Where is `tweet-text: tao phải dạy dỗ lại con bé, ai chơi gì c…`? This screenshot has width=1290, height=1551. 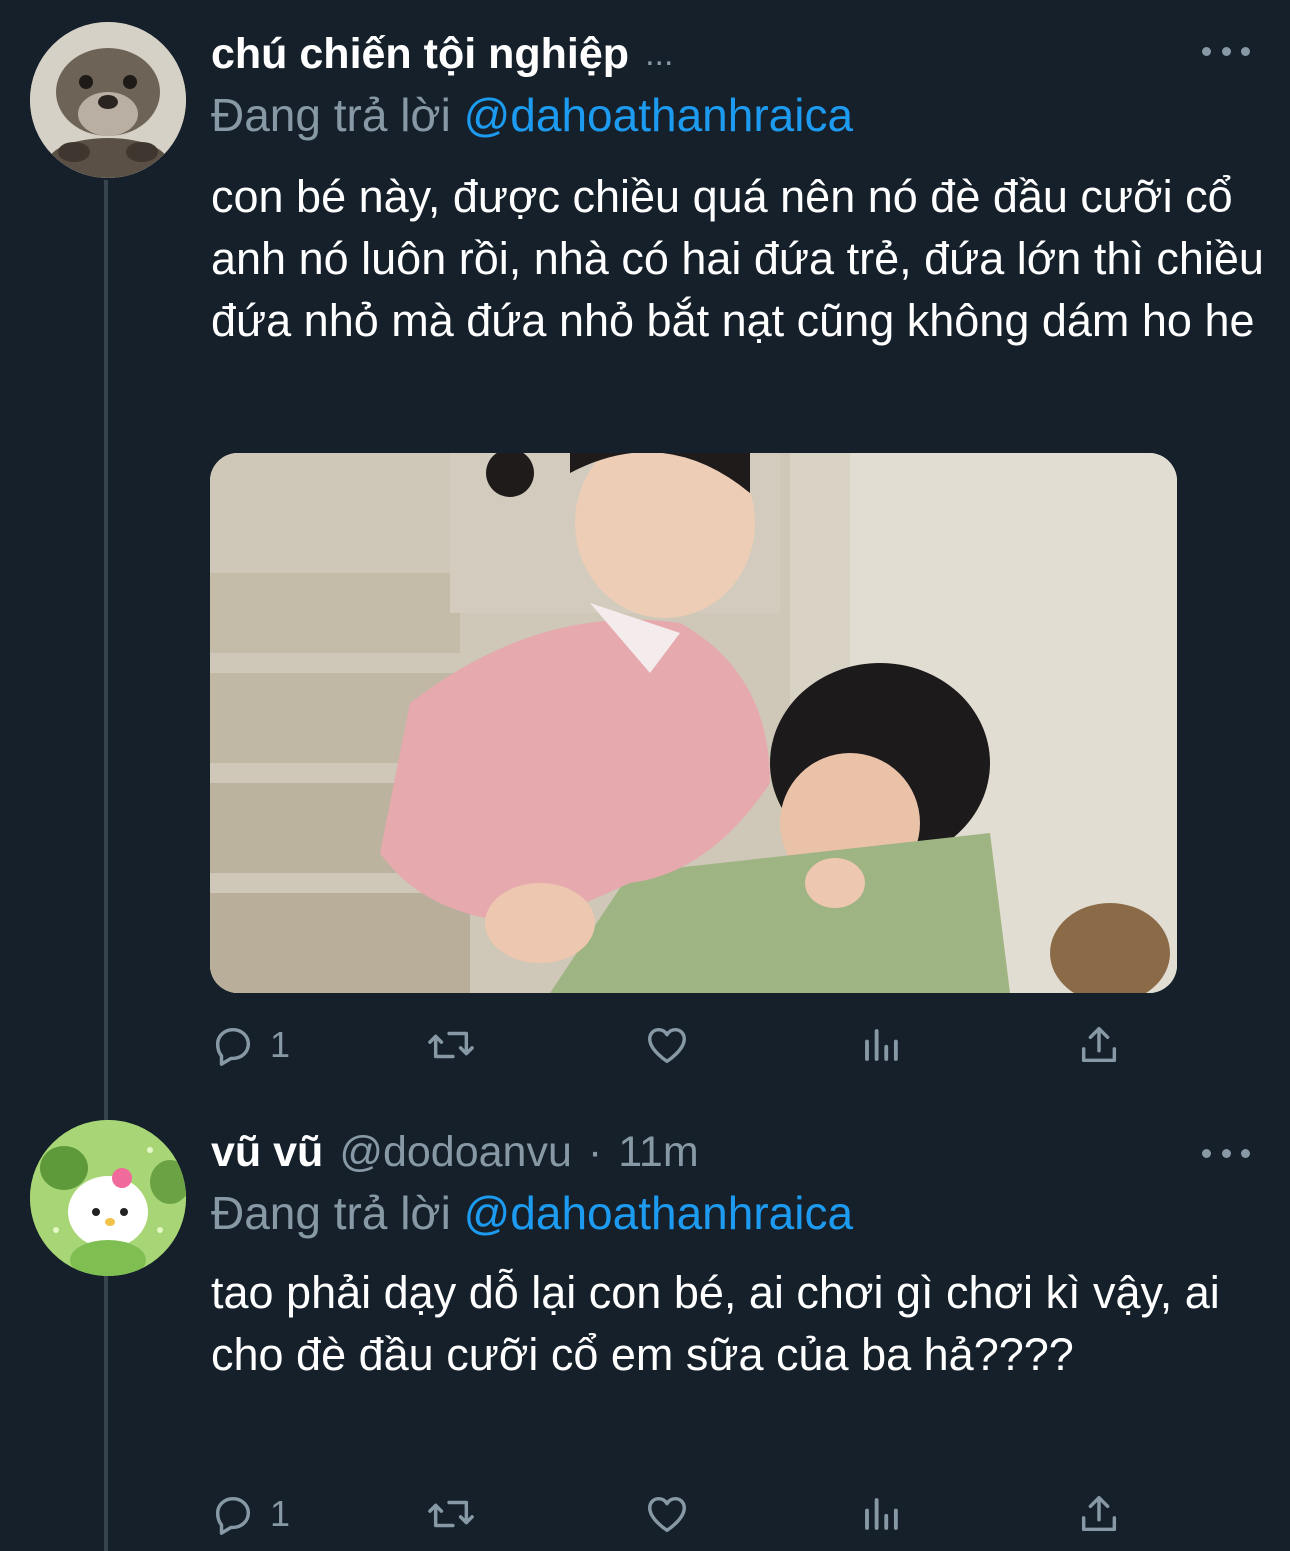
tweet-text: tao phải dạy dỗ lại con bé, ai chơi gì c… is located at coordinates (715, 1323).